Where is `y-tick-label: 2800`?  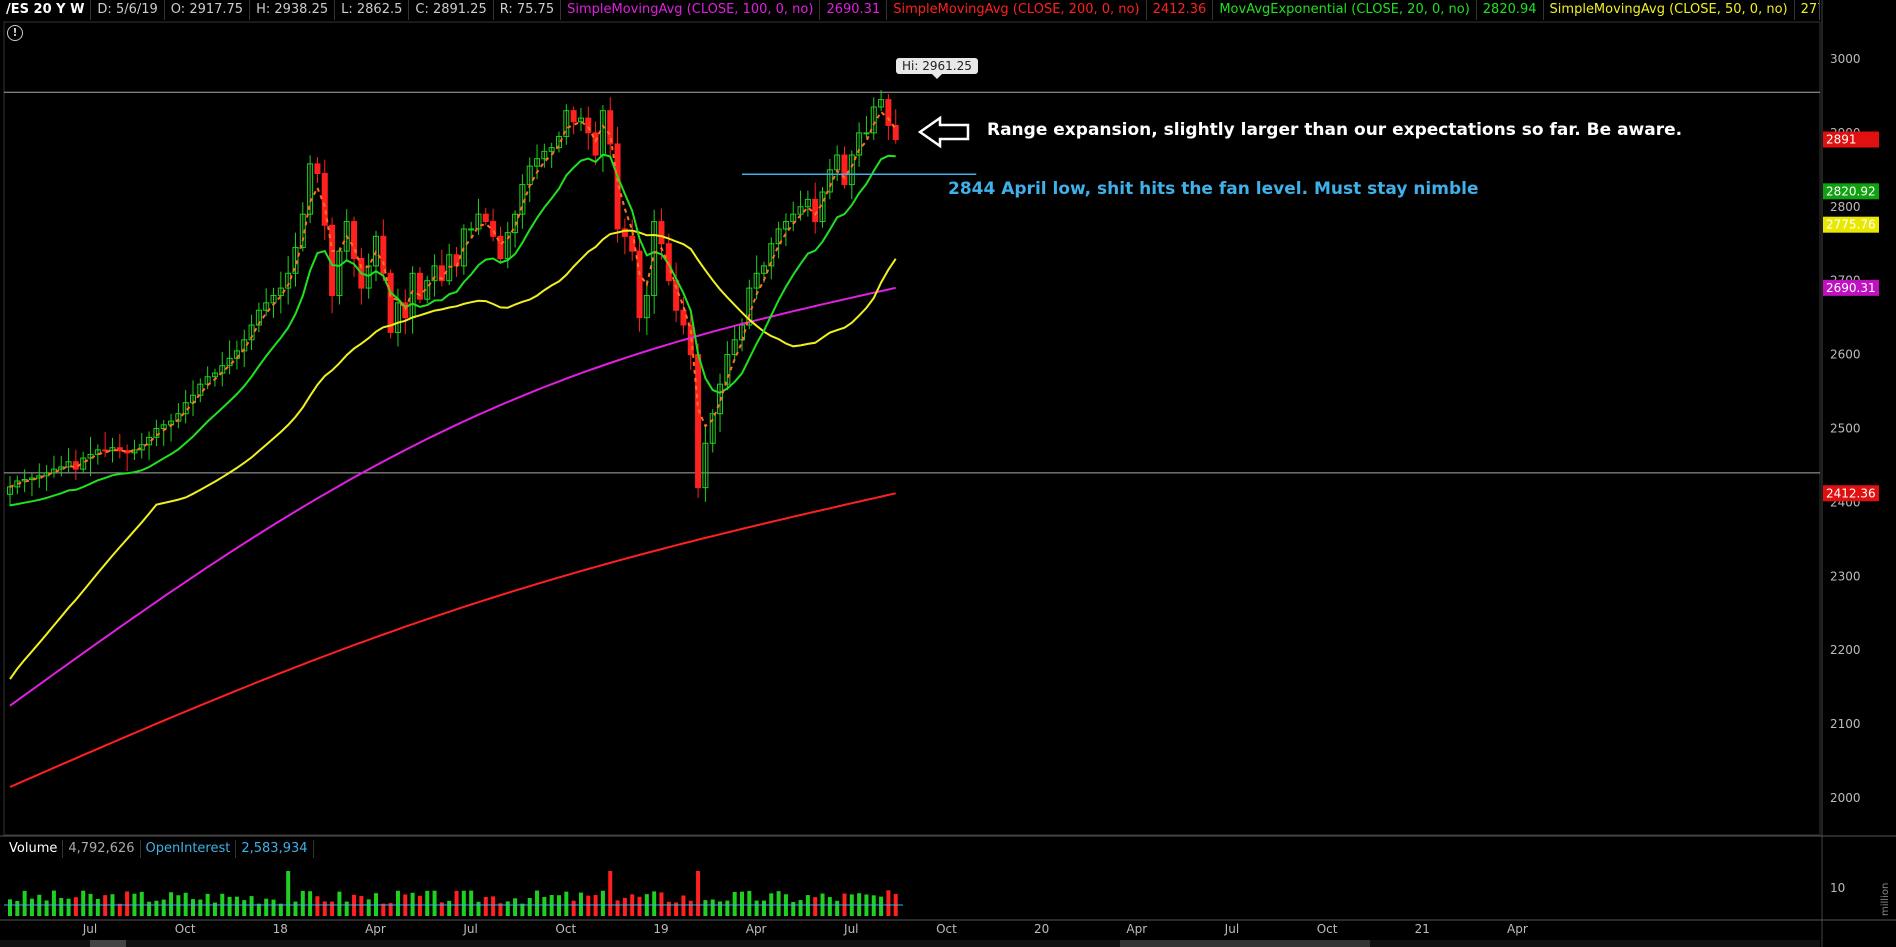
y-tick-label: 2800 is located at coordinates (1845, 207).